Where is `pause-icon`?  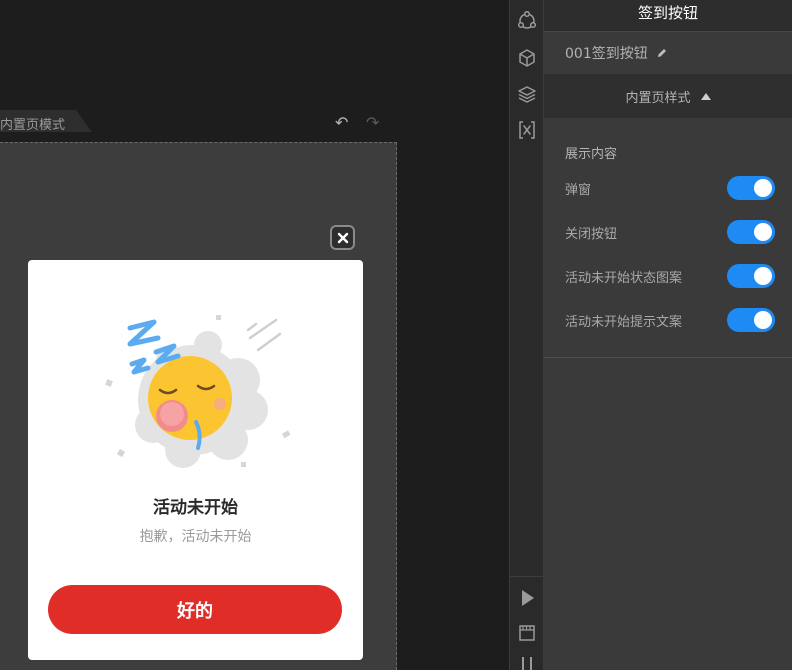 pause-icon is located at coordinates (527, 662).